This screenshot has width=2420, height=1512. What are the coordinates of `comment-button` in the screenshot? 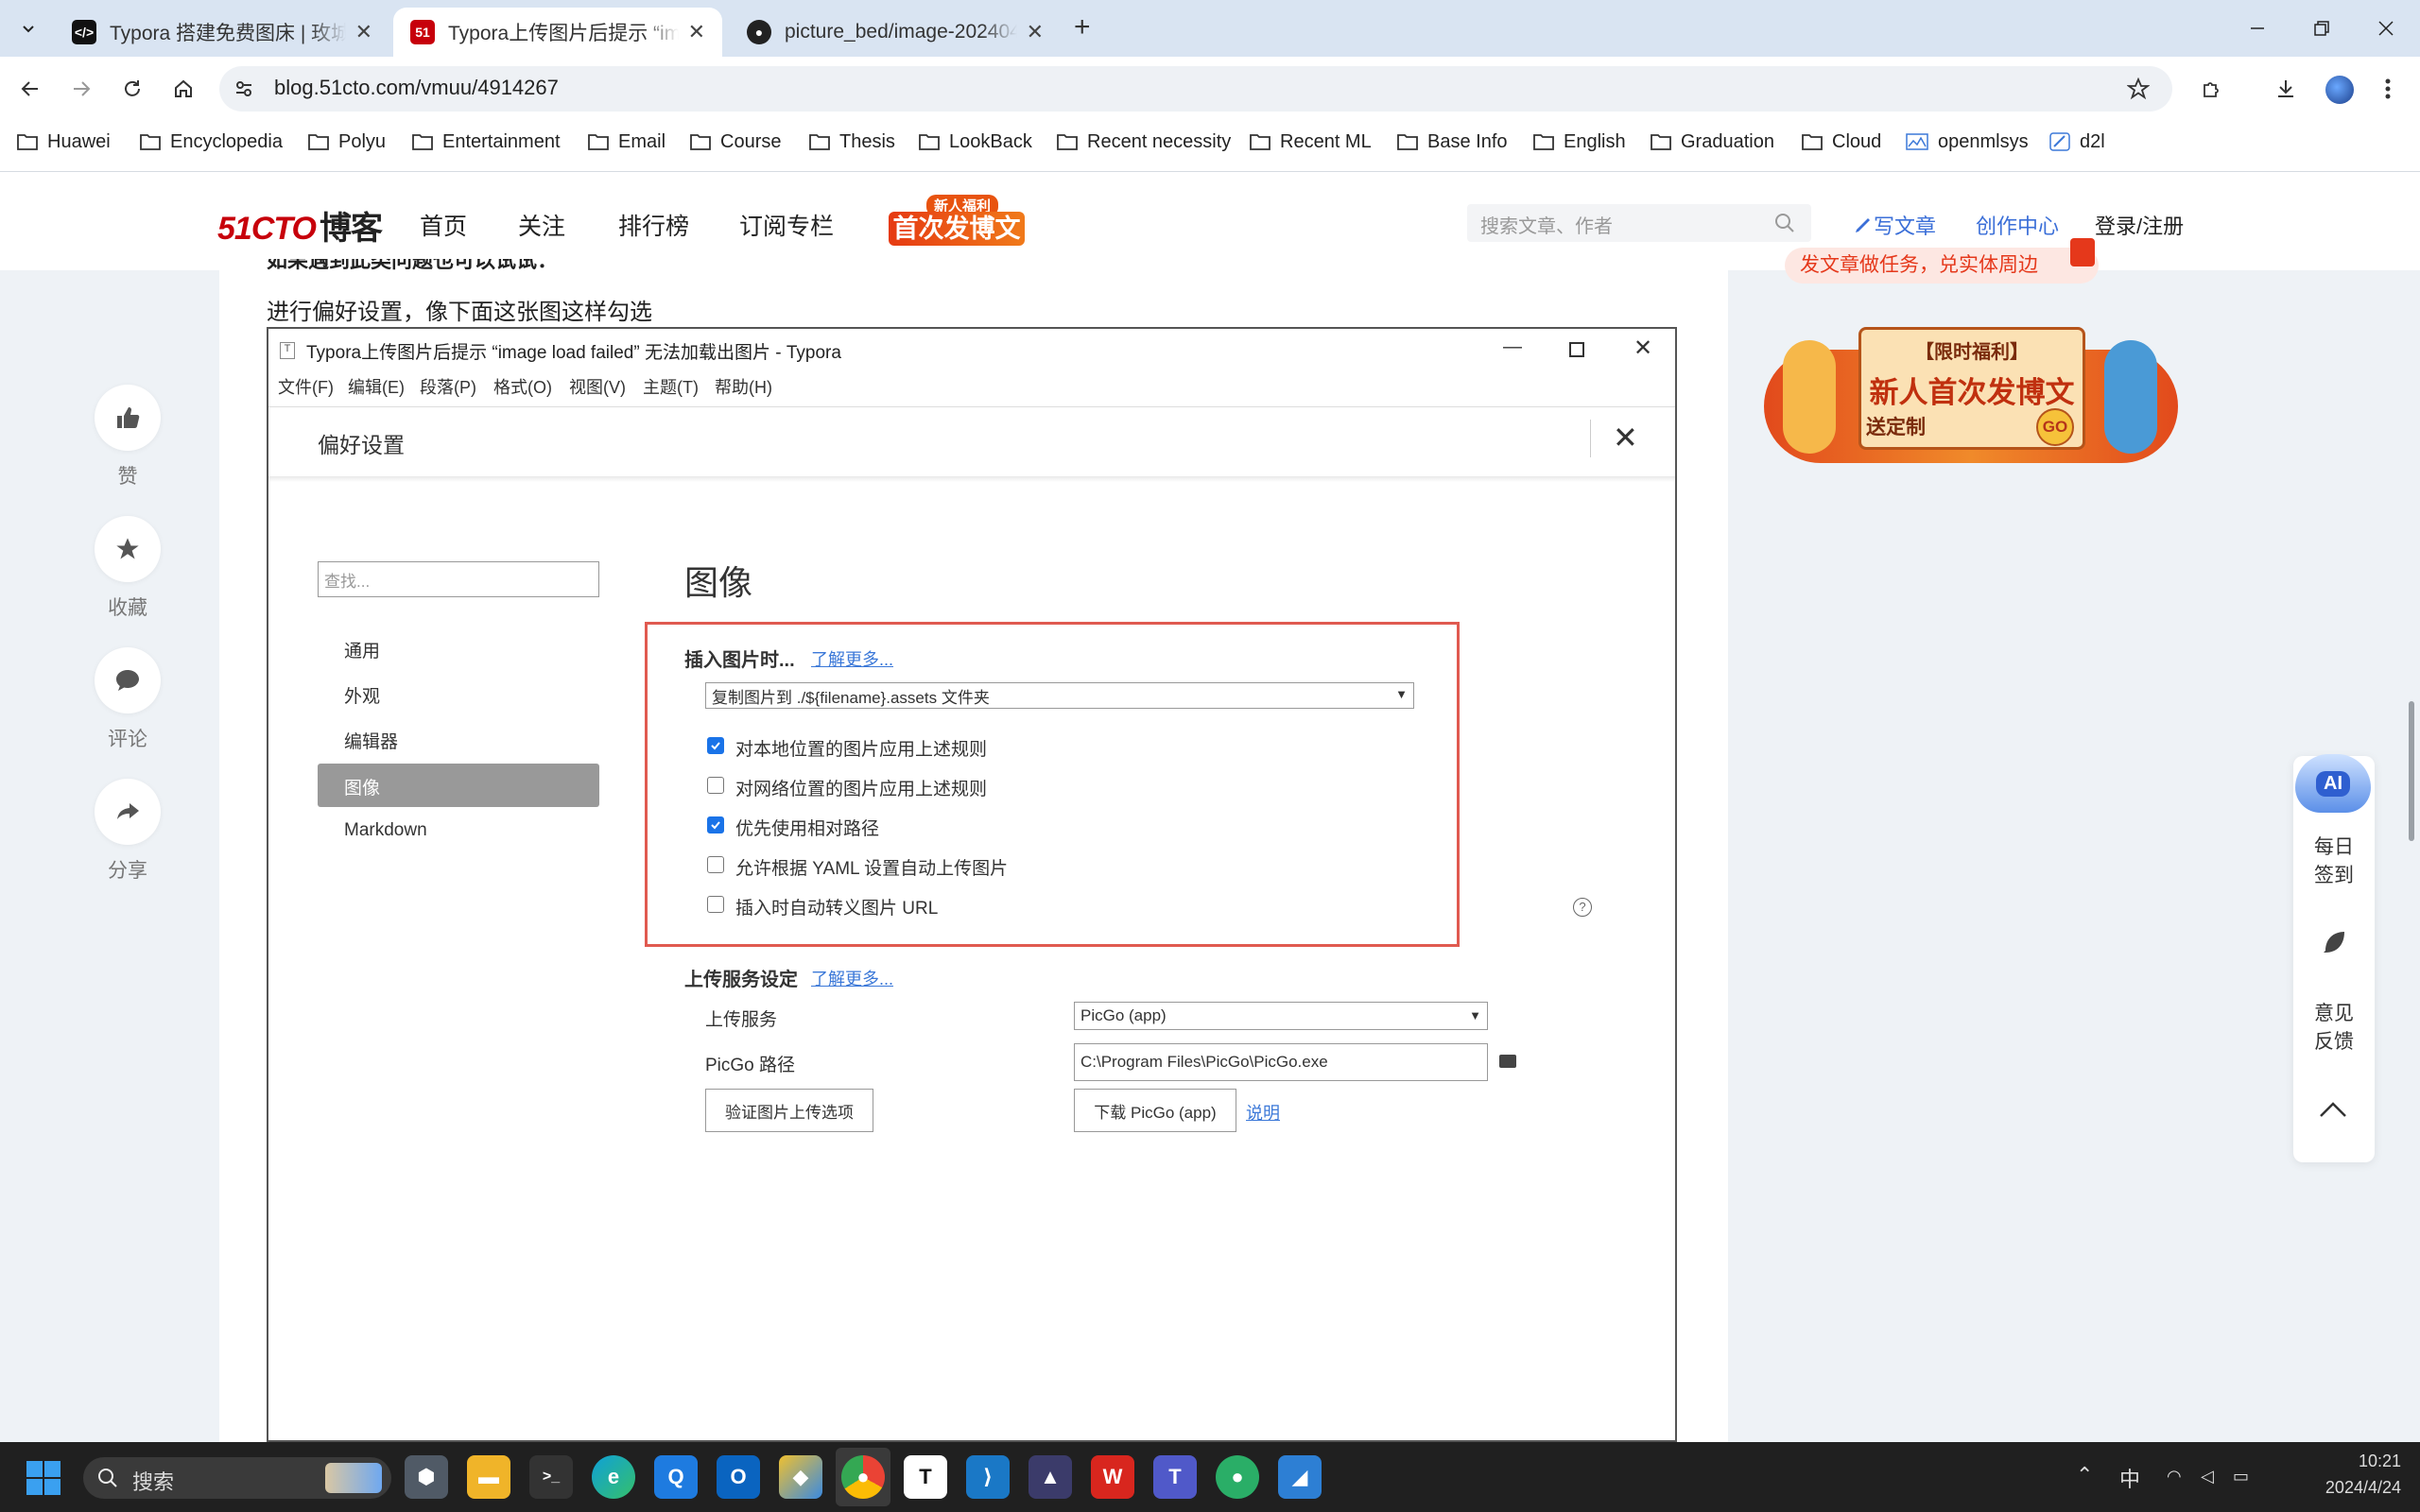 It's located at (128, 680).